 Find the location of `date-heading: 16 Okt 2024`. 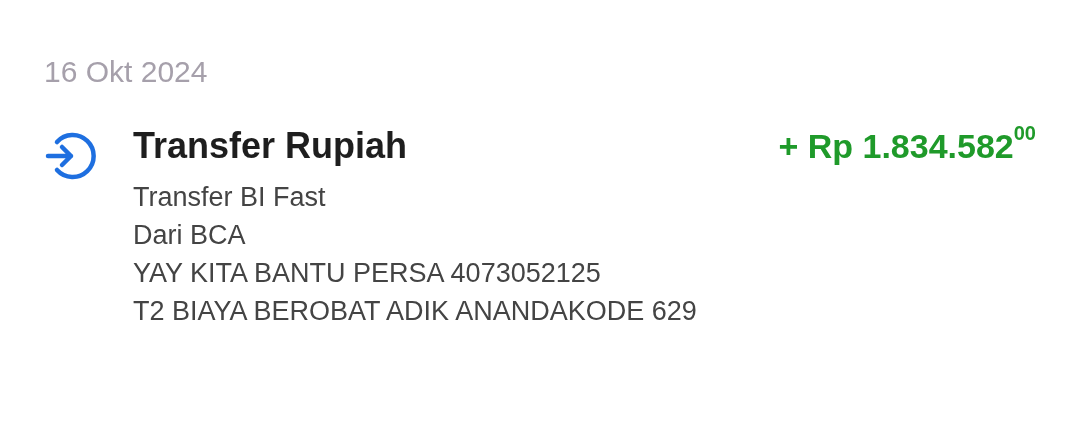

date-heading: 16 Okt 2024 is located at coordinates (126, 72).